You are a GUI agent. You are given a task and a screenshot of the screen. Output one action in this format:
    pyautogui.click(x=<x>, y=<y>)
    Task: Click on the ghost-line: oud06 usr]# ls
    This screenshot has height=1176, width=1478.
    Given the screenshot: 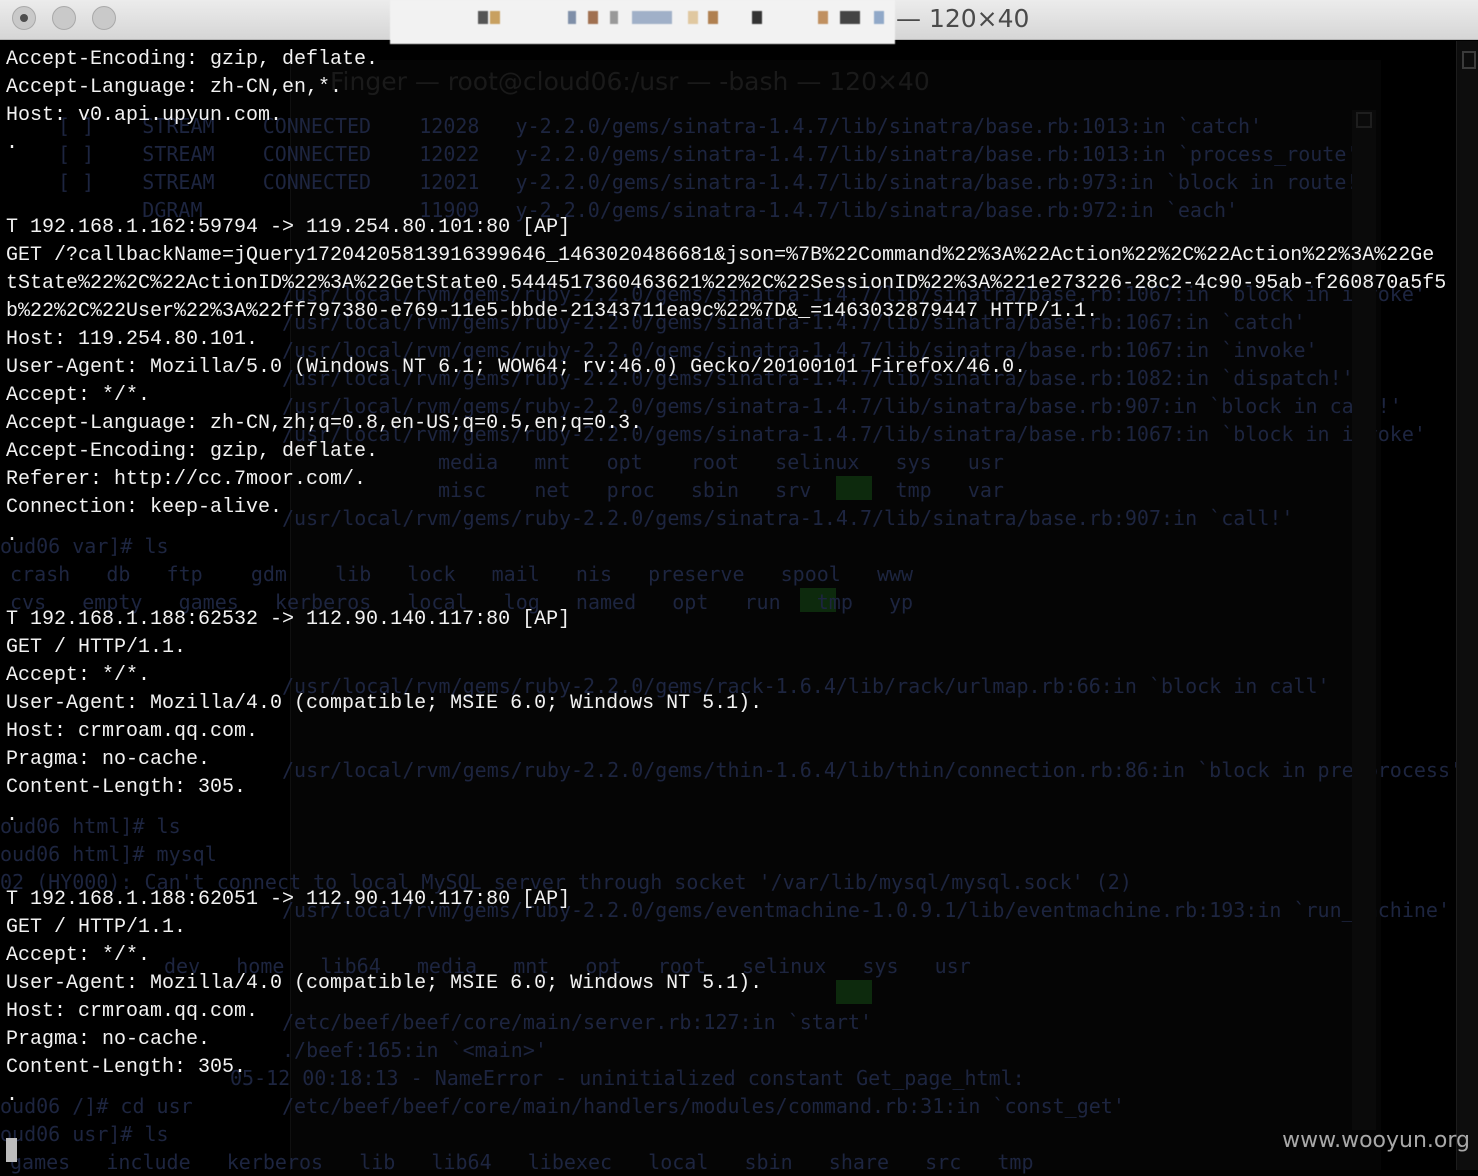 What is the action you would take?
    pyautogui.click(x=84, y=1134)
    